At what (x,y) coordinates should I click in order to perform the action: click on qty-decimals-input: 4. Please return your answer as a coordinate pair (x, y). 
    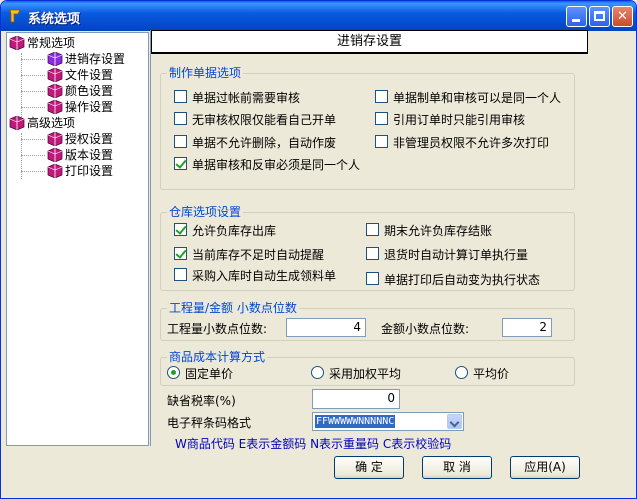
    Looking at the image, I should click on (326, 327).